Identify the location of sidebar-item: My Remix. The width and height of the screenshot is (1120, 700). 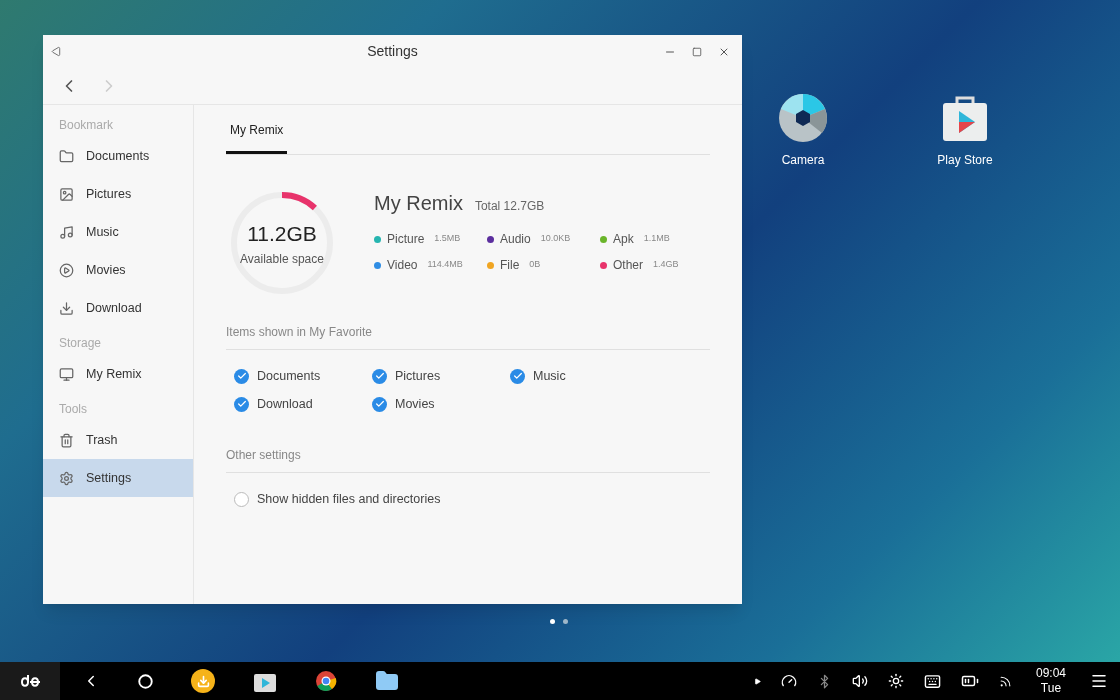
(118, 374).